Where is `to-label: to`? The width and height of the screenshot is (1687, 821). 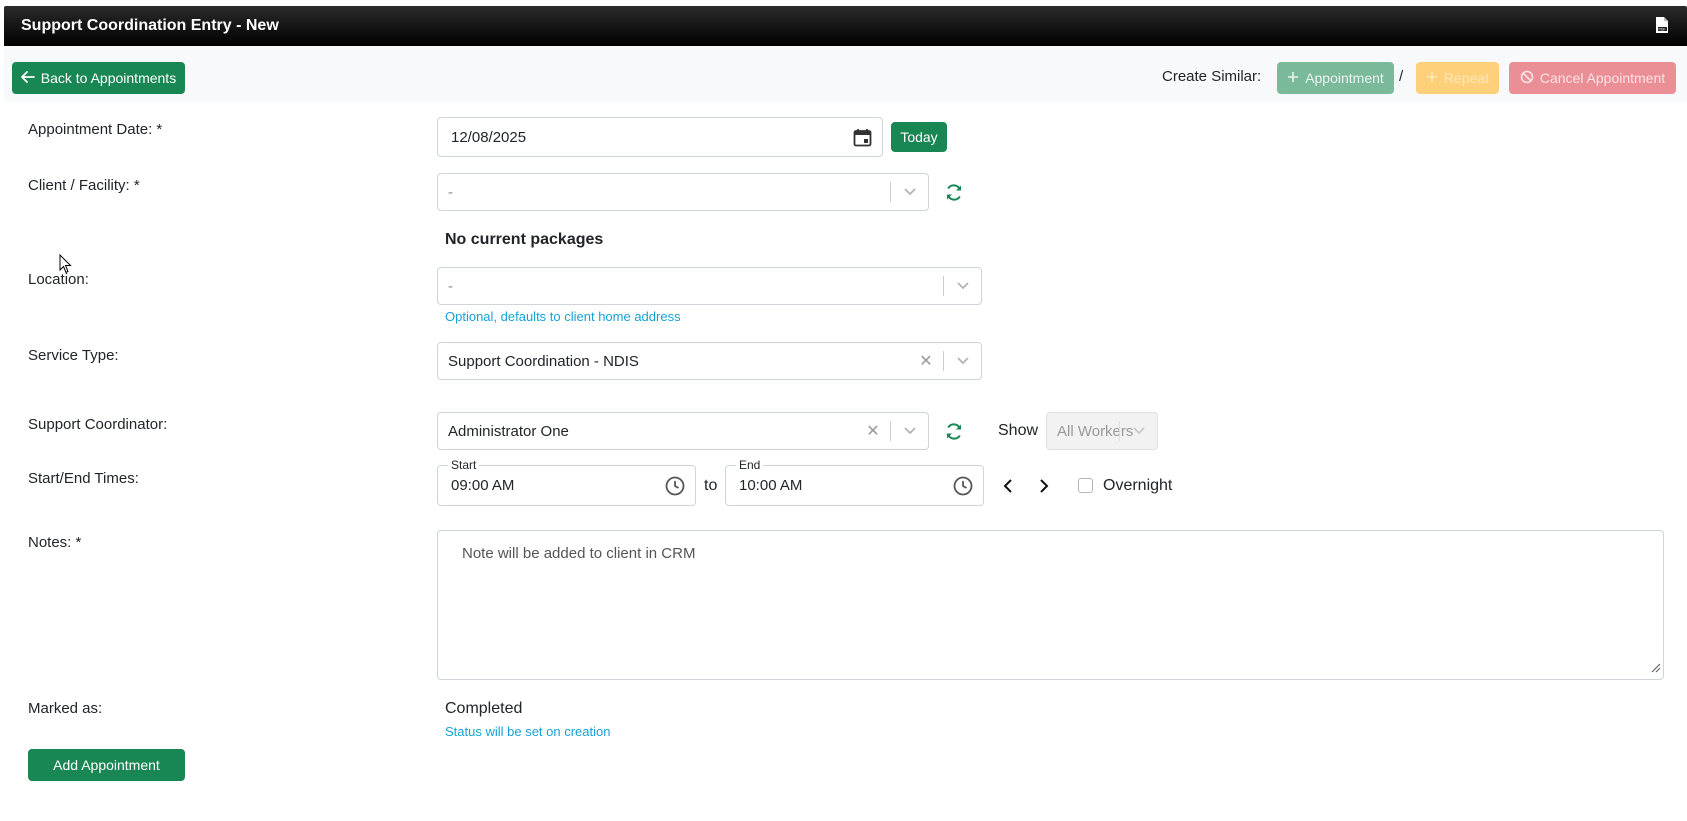
to-label: to is located at coordinates (711, 485).